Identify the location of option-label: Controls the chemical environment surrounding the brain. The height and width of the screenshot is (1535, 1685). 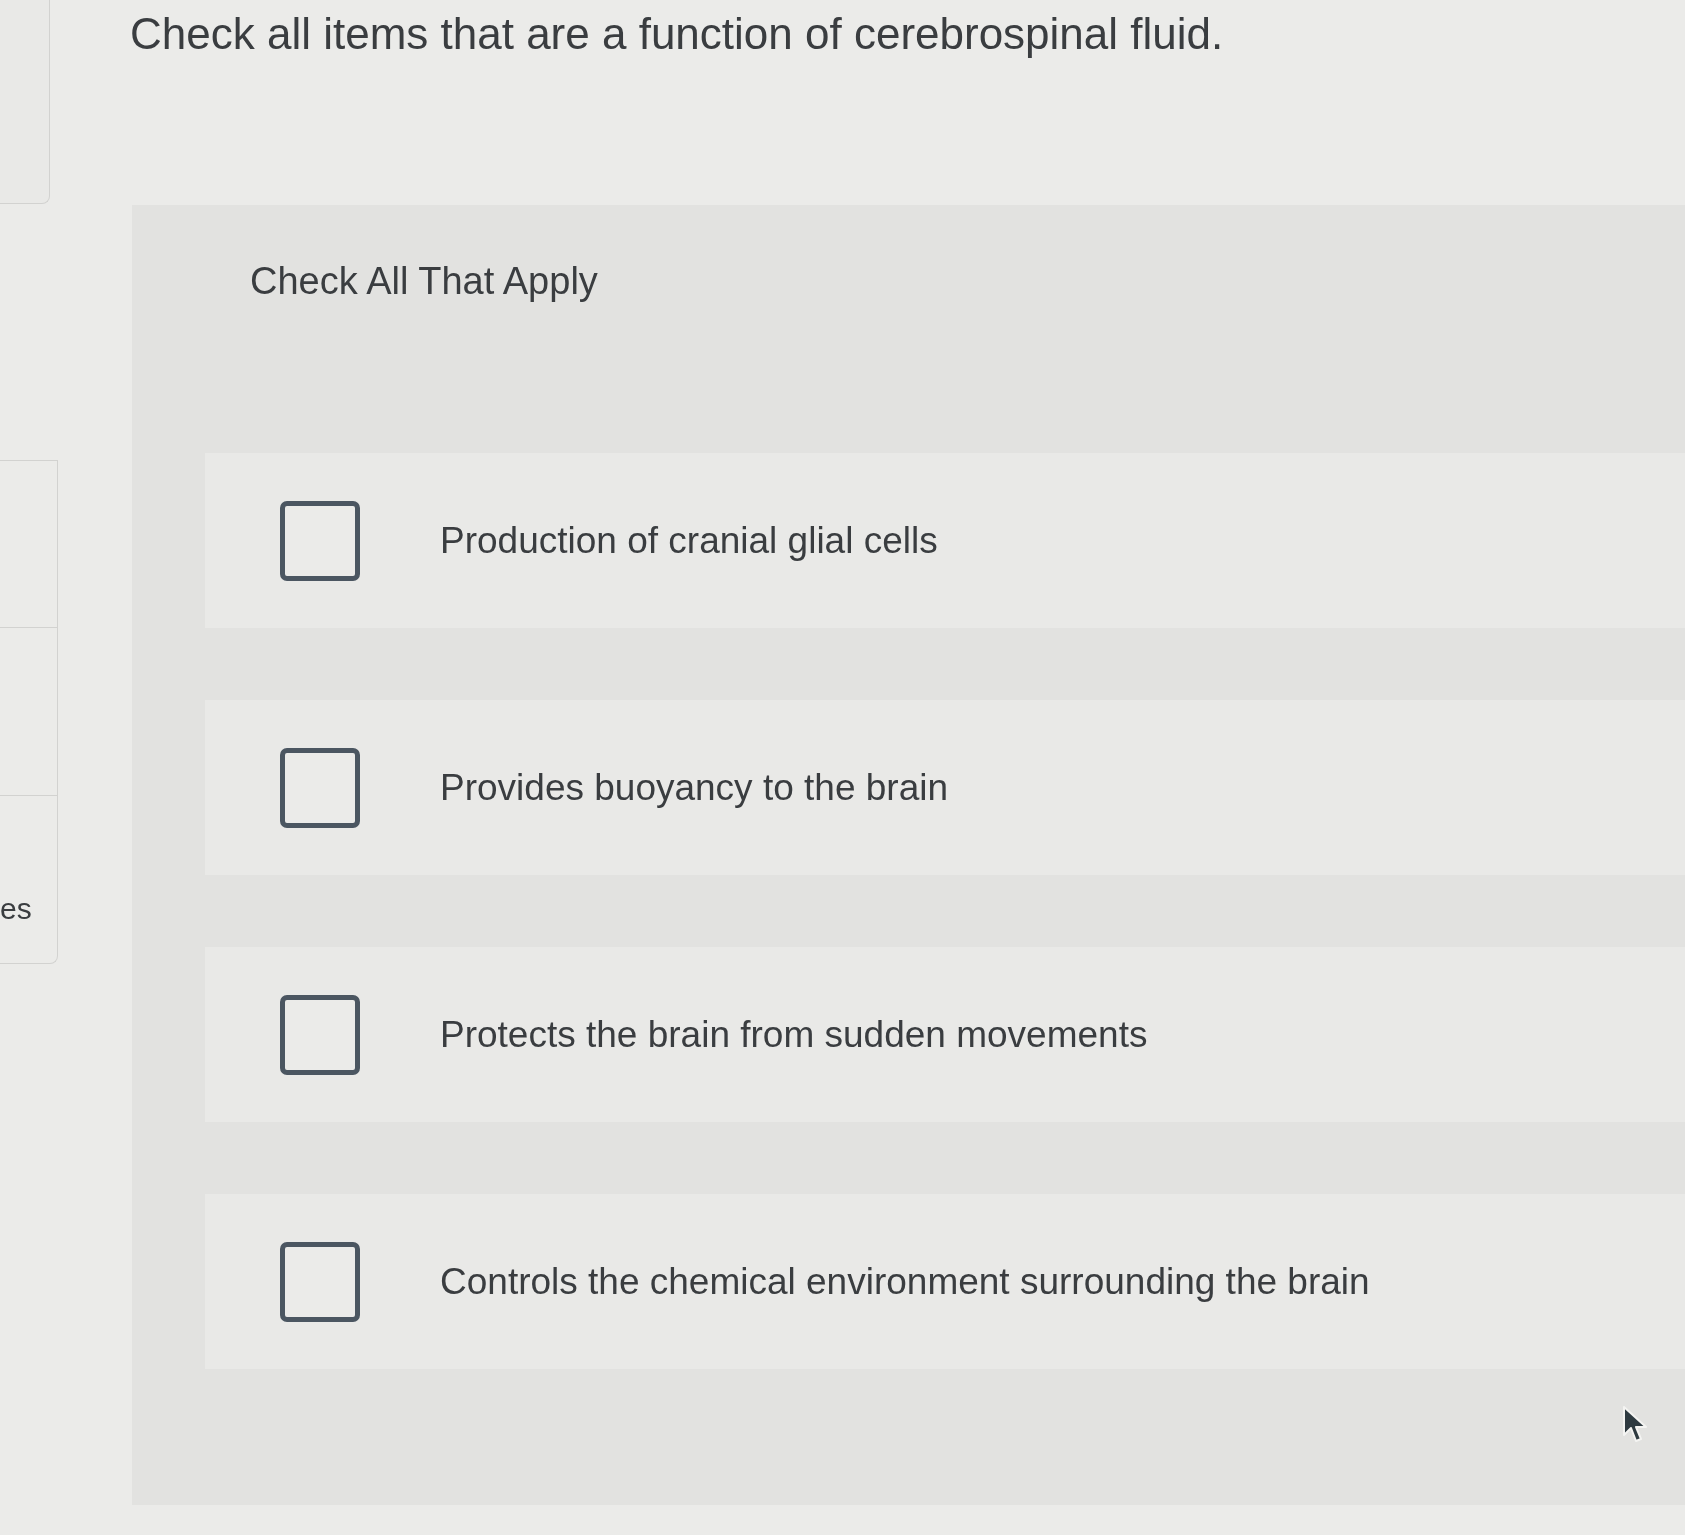
(905, 1281).